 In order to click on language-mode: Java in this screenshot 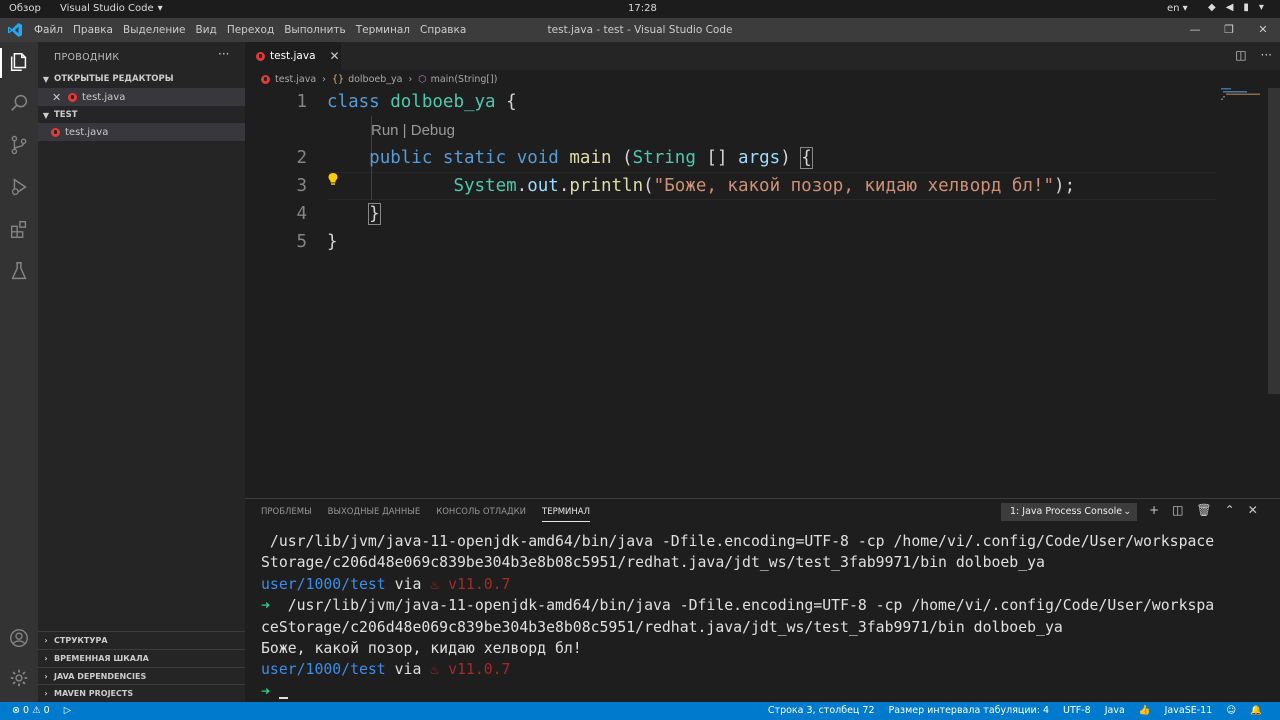, I will do `click(1115, 710)`.